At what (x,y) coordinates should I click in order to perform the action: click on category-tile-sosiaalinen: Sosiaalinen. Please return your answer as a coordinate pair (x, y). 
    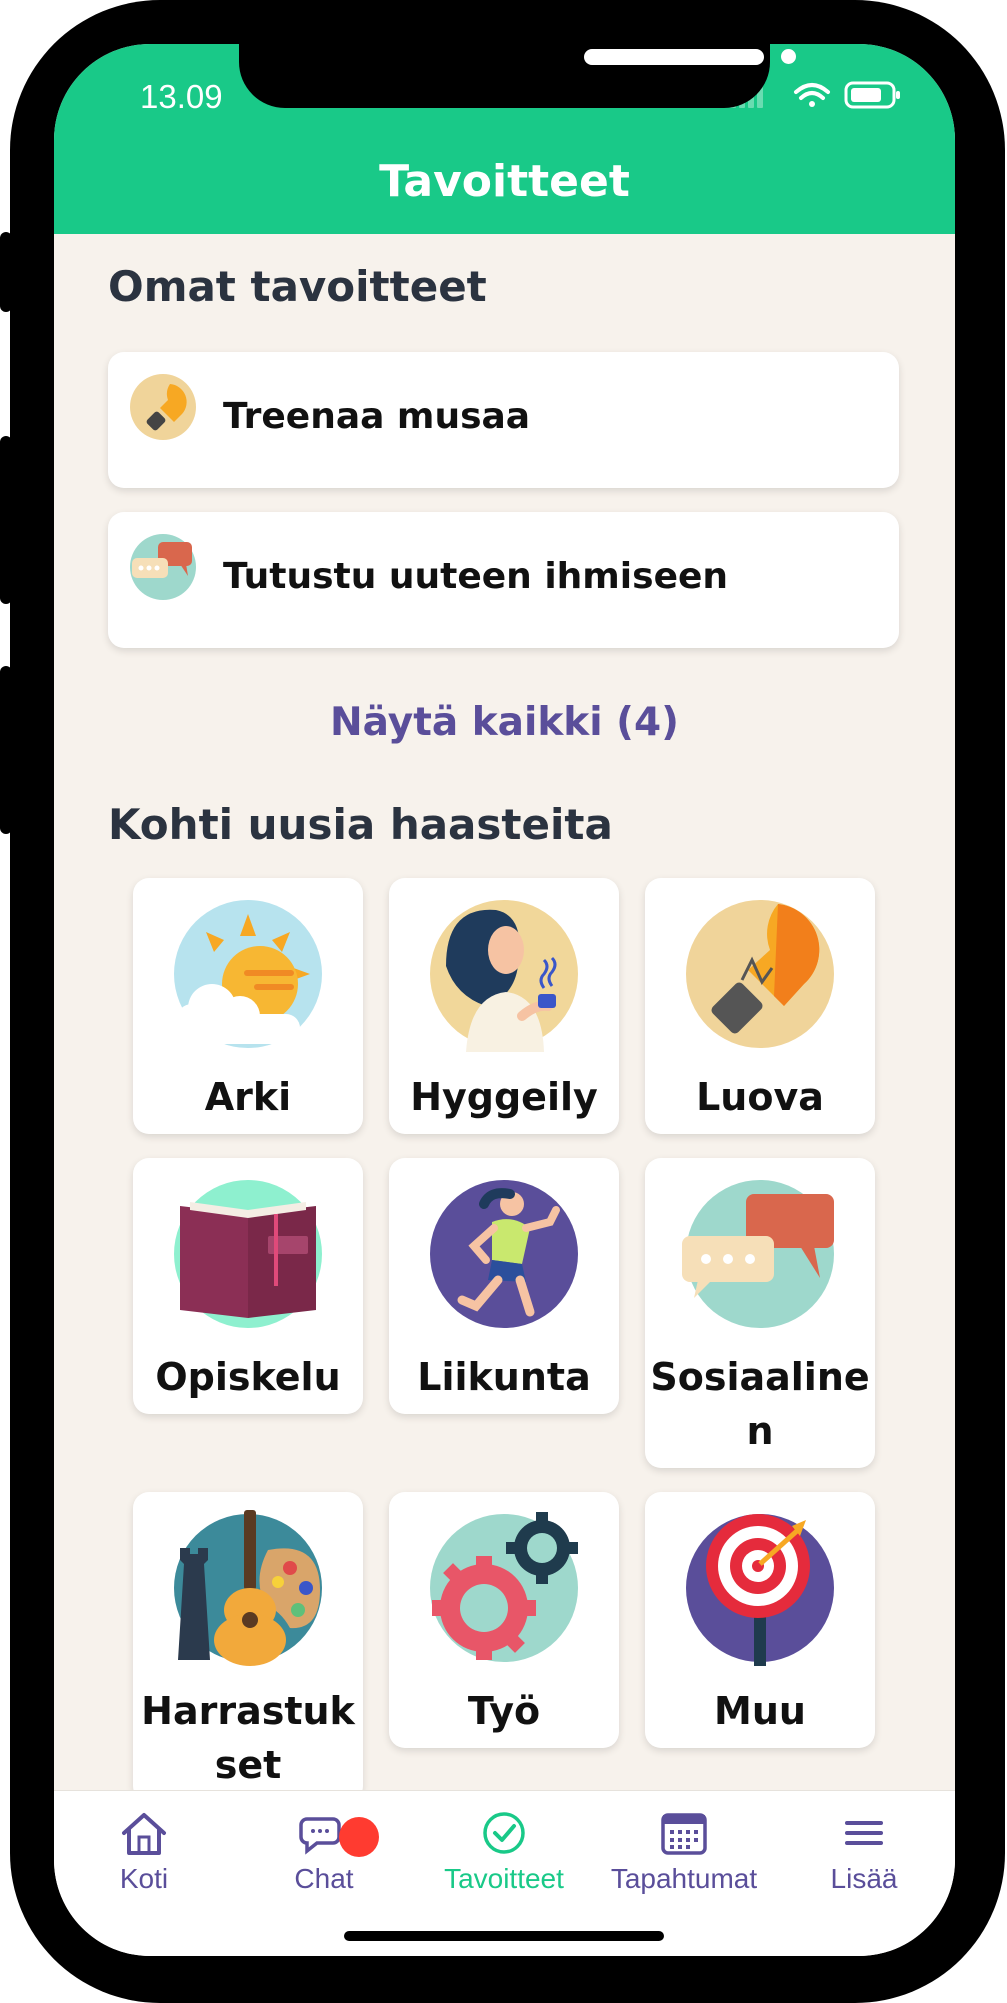
    Looking at the image, I should click on (760, 1313).